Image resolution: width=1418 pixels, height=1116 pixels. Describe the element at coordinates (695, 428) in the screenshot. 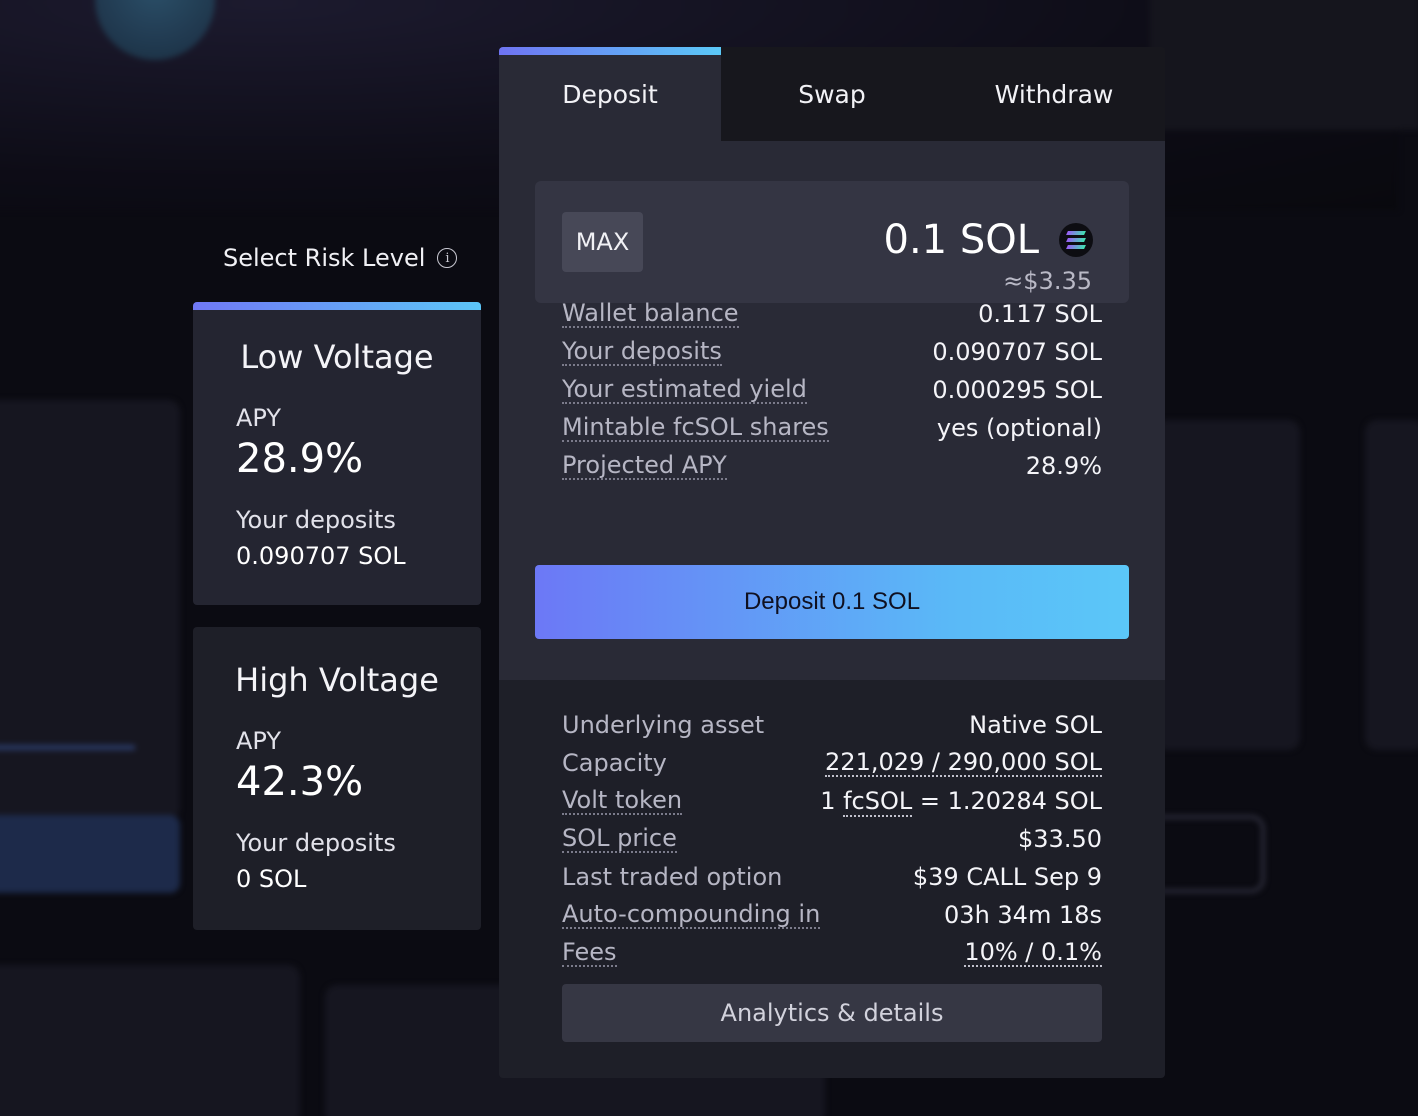

I see `mintable-shares-label: Mintable fcSOL shares` at that location.